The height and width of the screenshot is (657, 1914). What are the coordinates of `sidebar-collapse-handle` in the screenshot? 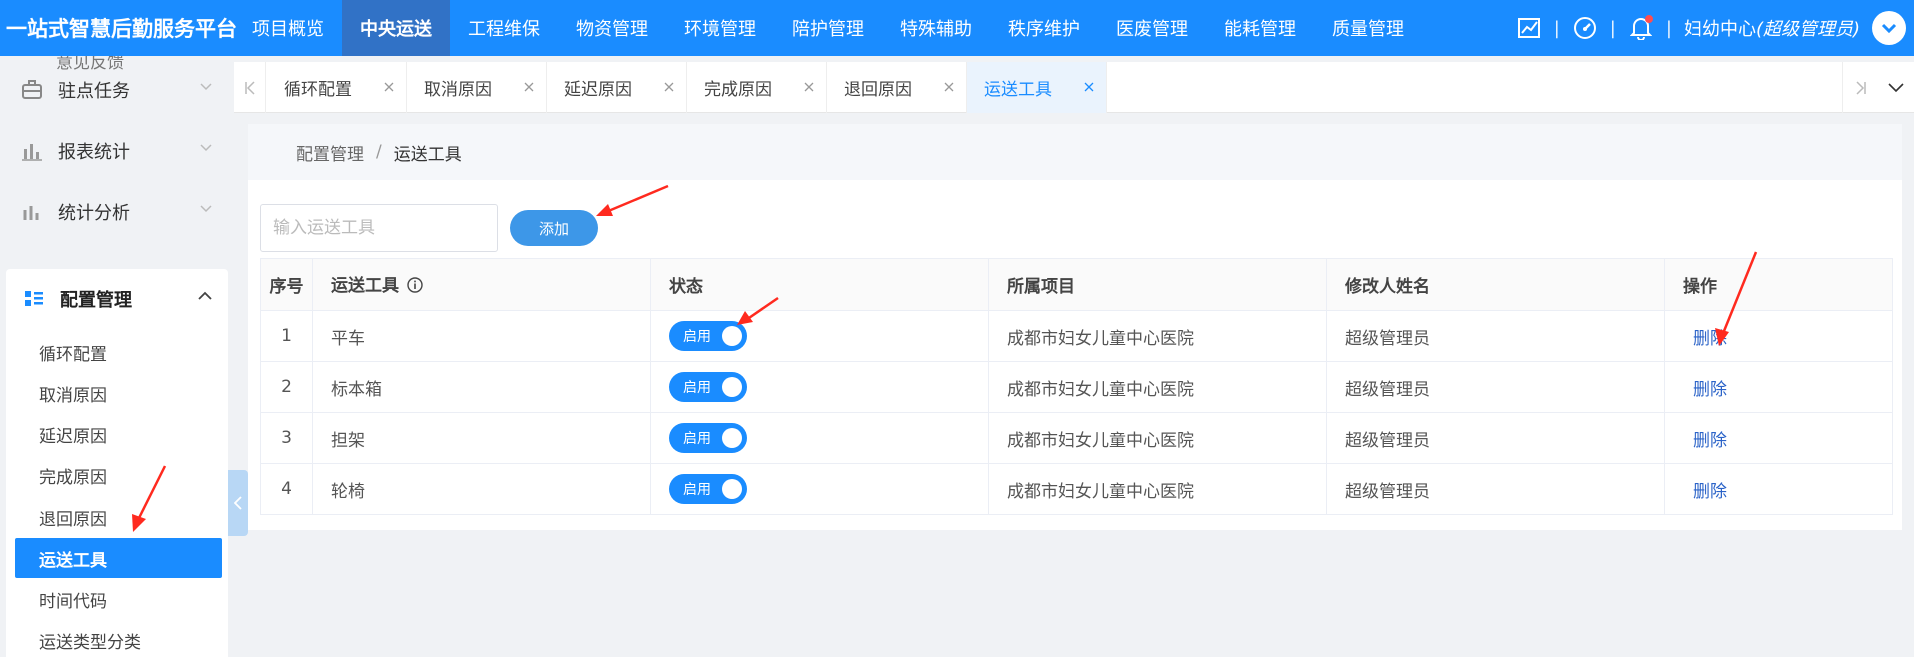 It's located at (238, 503).